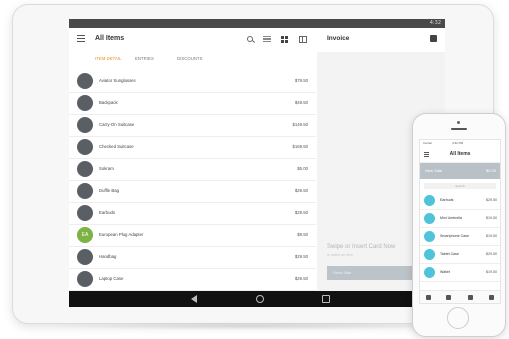 This screenshot has height=339, width=509. What do you see at coordinates (300, 146) in the screenshot?
I see `item-price: $169.50` at bounding box center [300, 146].